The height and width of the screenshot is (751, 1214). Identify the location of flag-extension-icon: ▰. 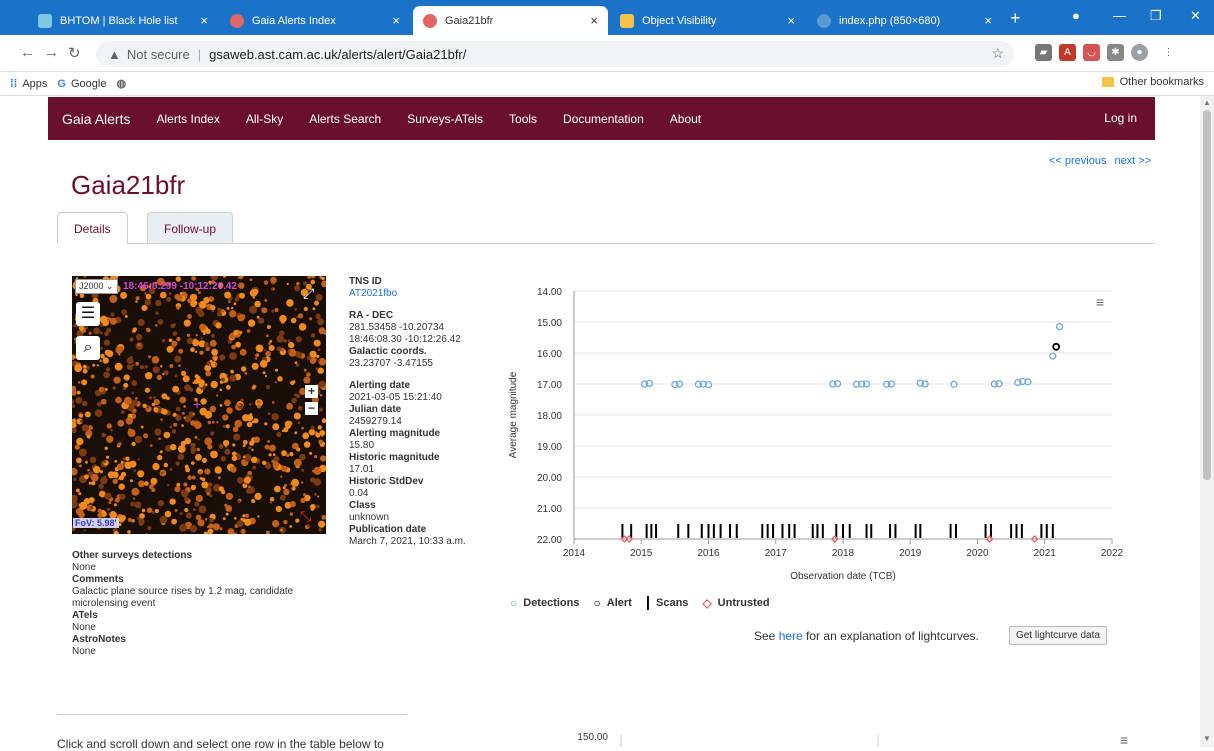
(1043, 52).